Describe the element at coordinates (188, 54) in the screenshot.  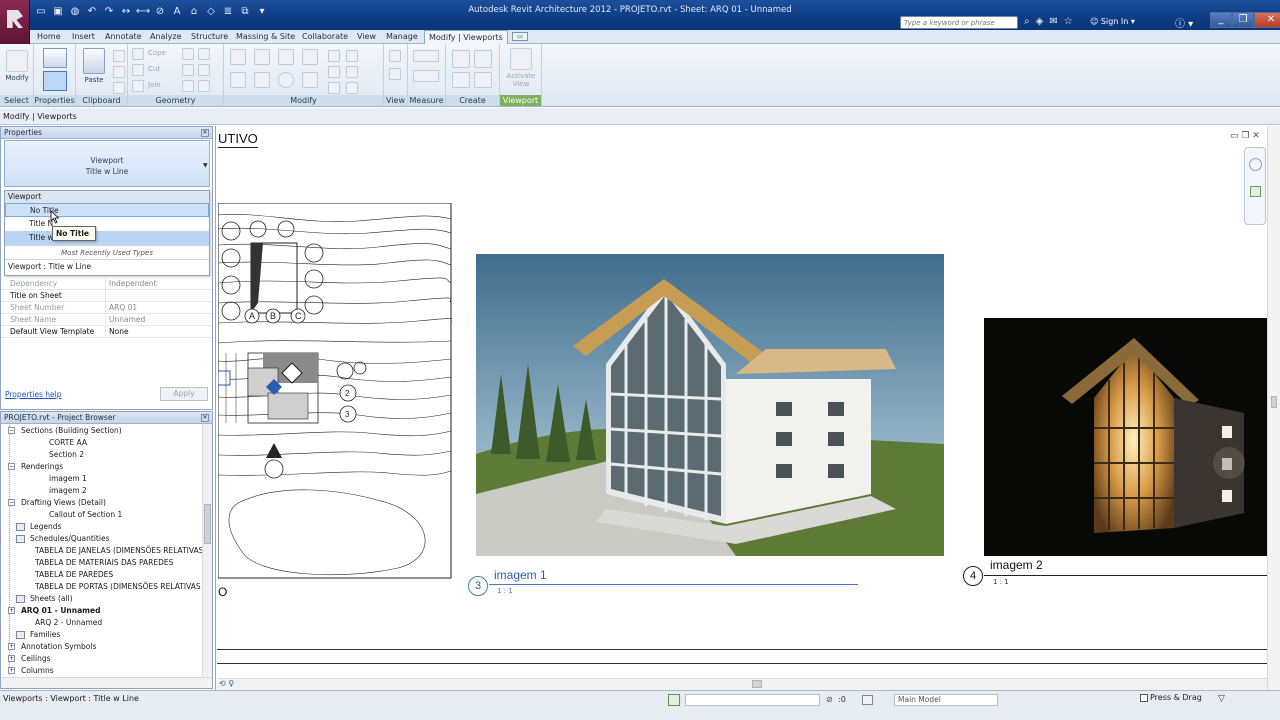
I see `wall-joins-icon` at that location.